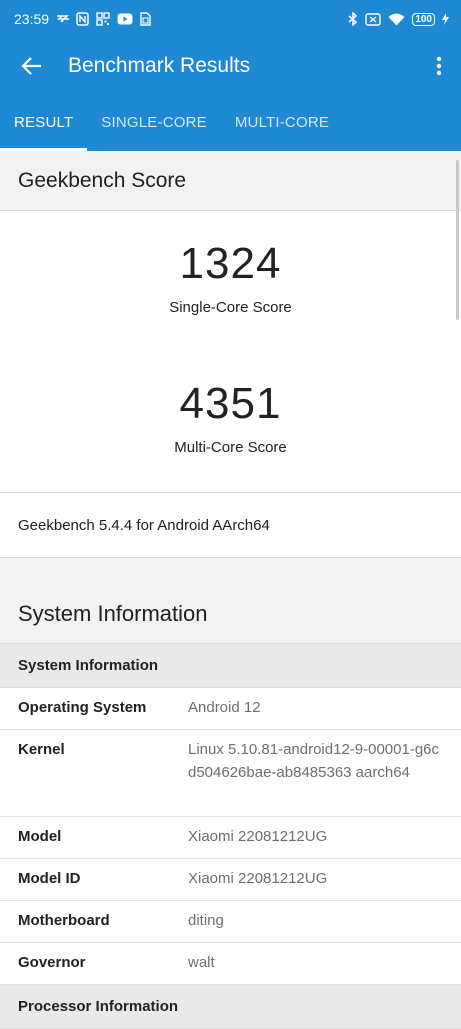 The height and width of the screenshot is (1029, 461). I want to click on nfc-icon, so click(82, 19).